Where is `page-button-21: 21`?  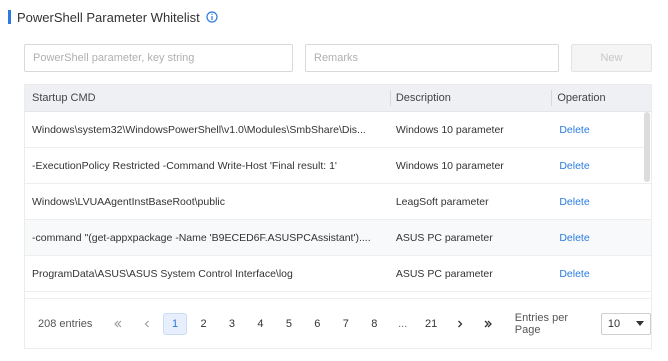 page-button-21: 21 is located at coordinates (430, 324).